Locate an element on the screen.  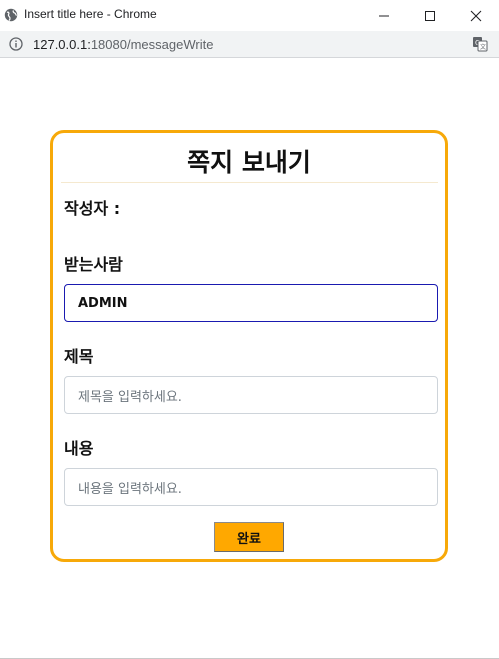
close-icon is located at coordinates (476, 15).